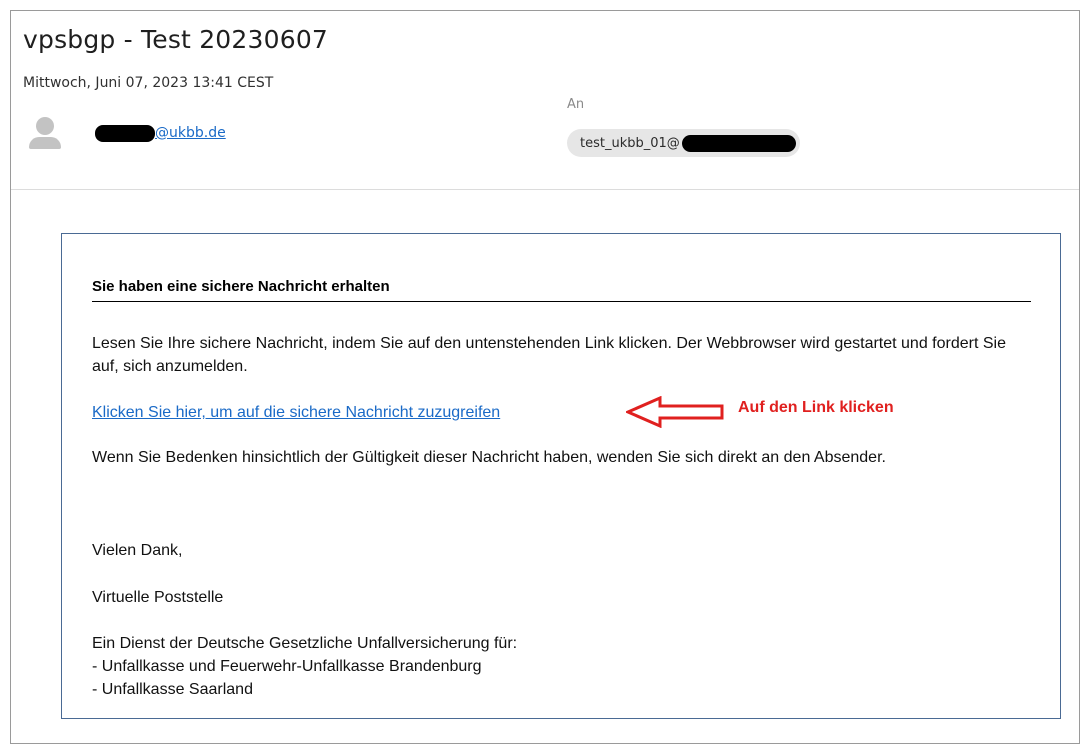  What do you see at coordinates (148, 83) in the screenshot?
I see `email-date: Mittwoch, Juni 07, 2023 13:41 CEST` at bounding box center [148, 83].